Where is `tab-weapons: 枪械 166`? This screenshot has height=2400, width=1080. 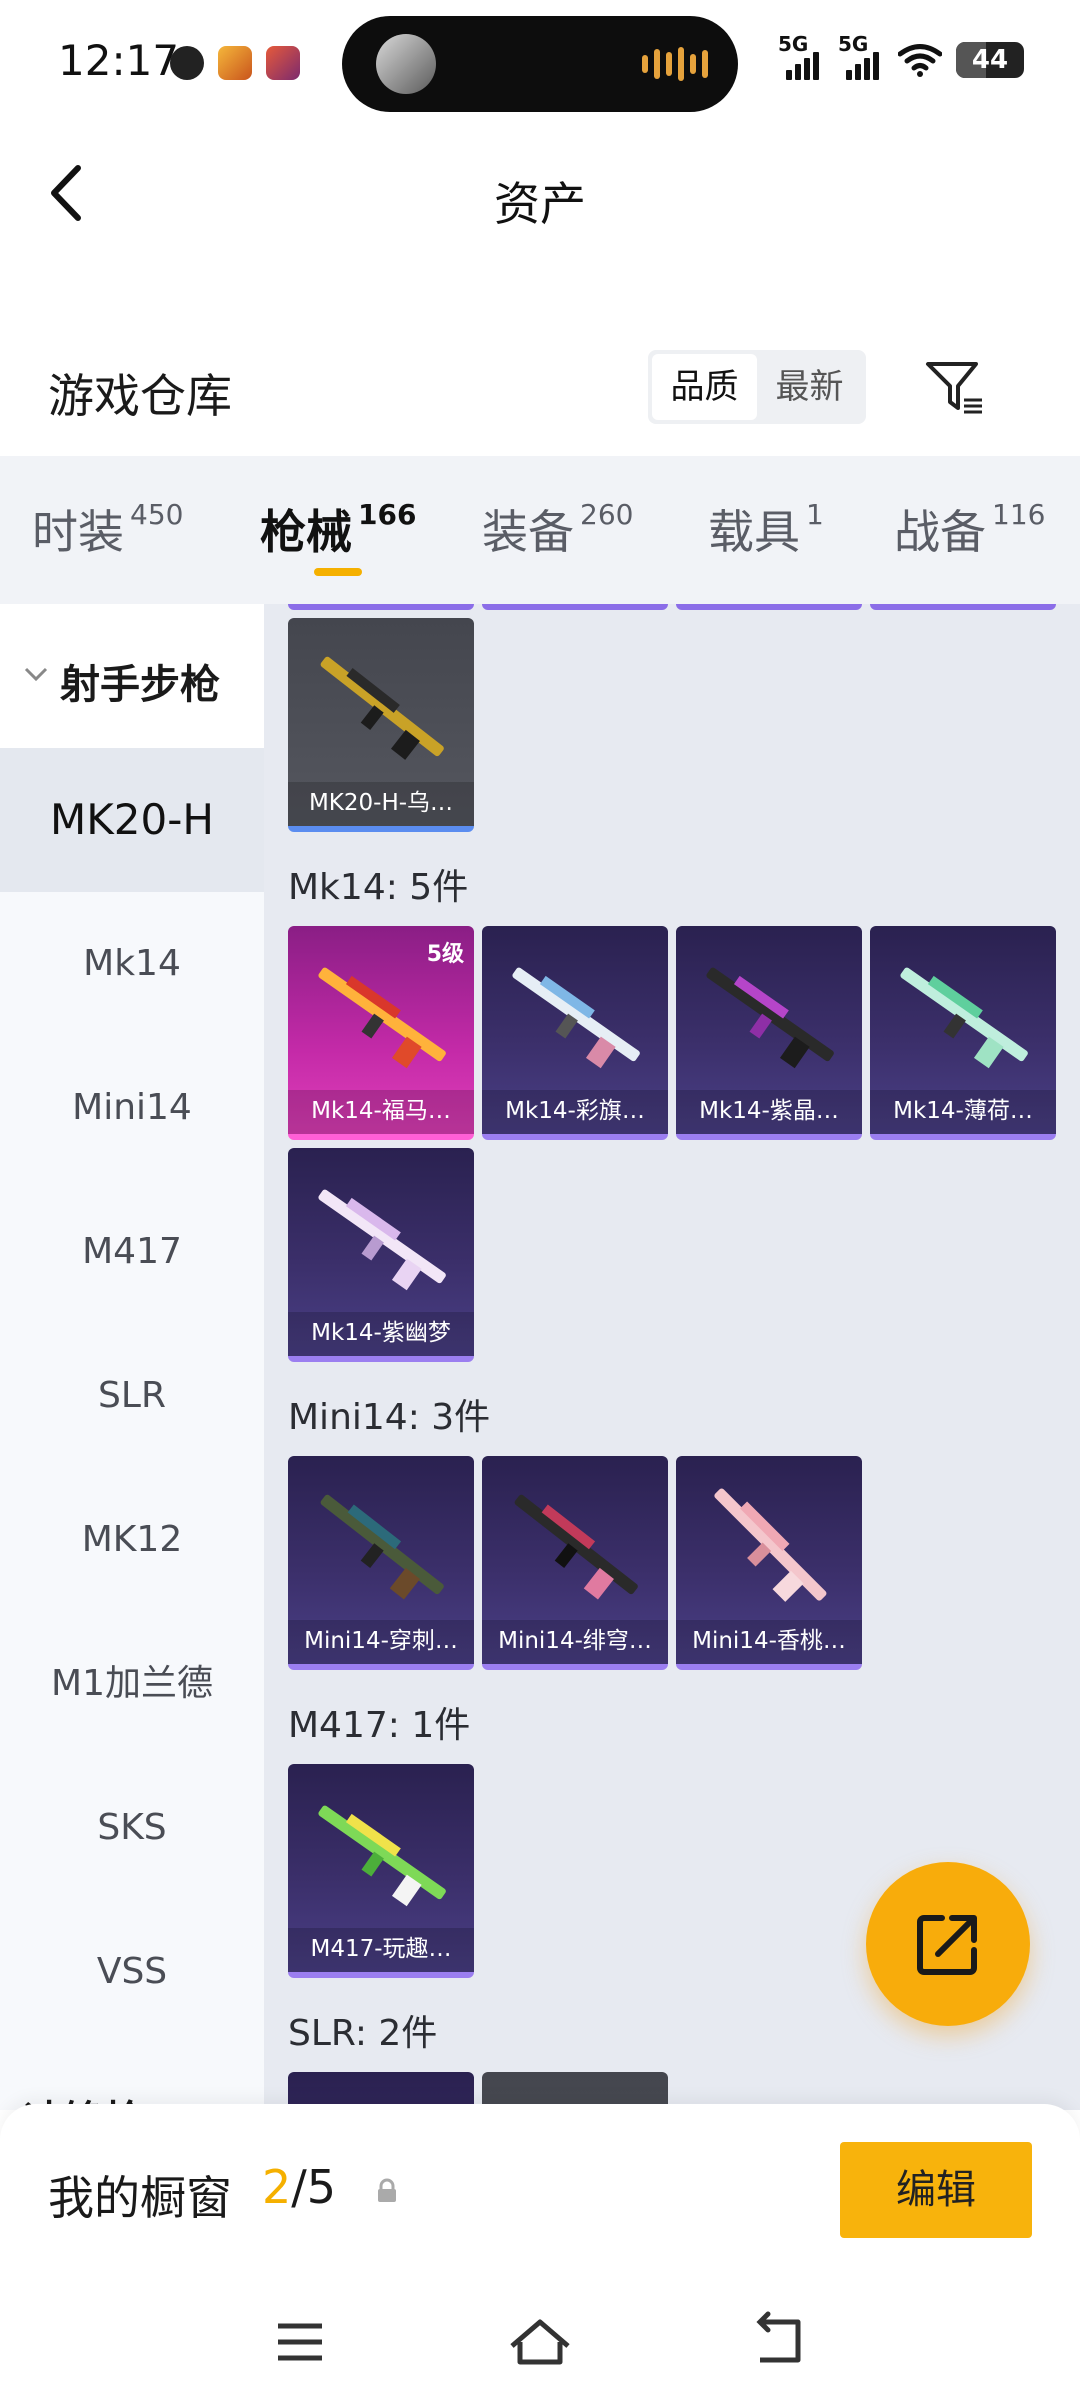 tab-weapons: 枪械 166 is located at coordinates (338, 529).